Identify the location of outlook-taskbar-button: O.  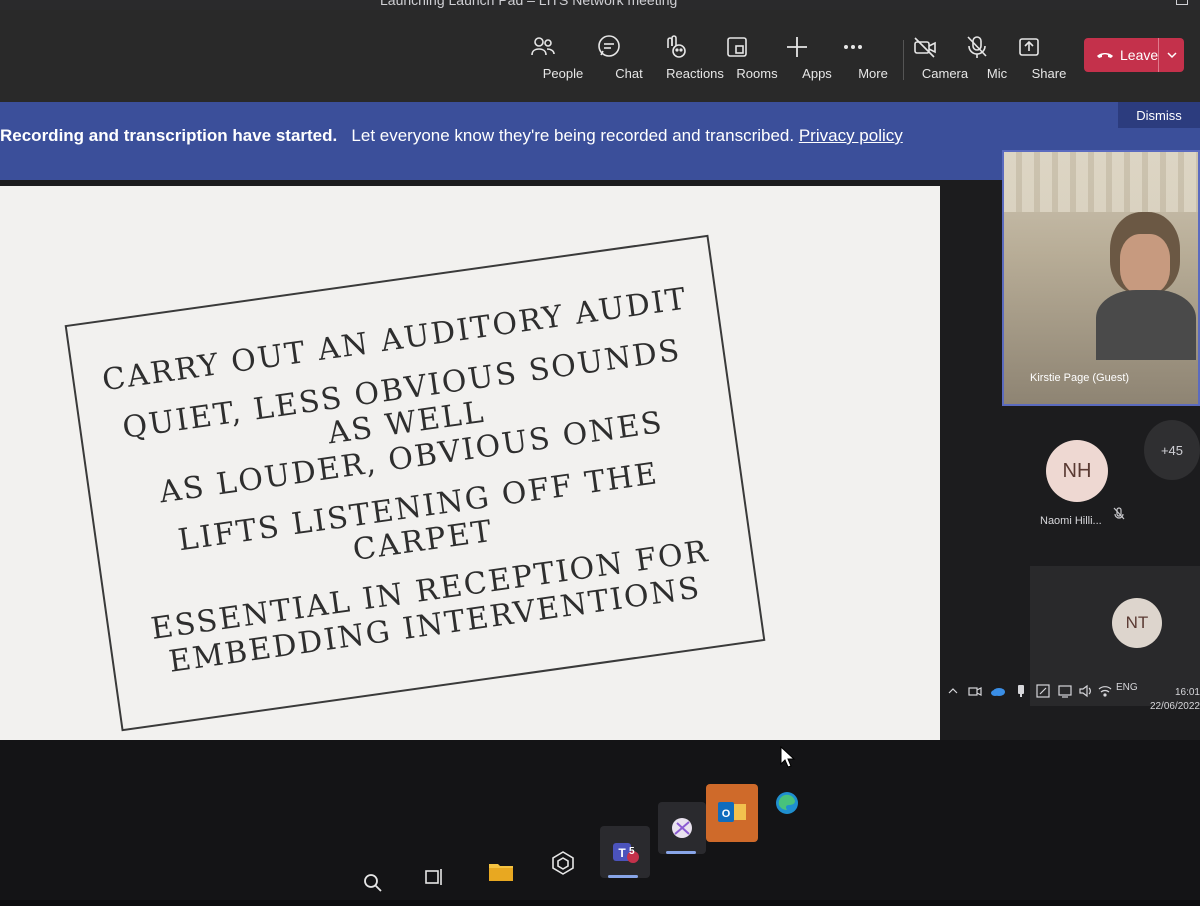
(732, 813).